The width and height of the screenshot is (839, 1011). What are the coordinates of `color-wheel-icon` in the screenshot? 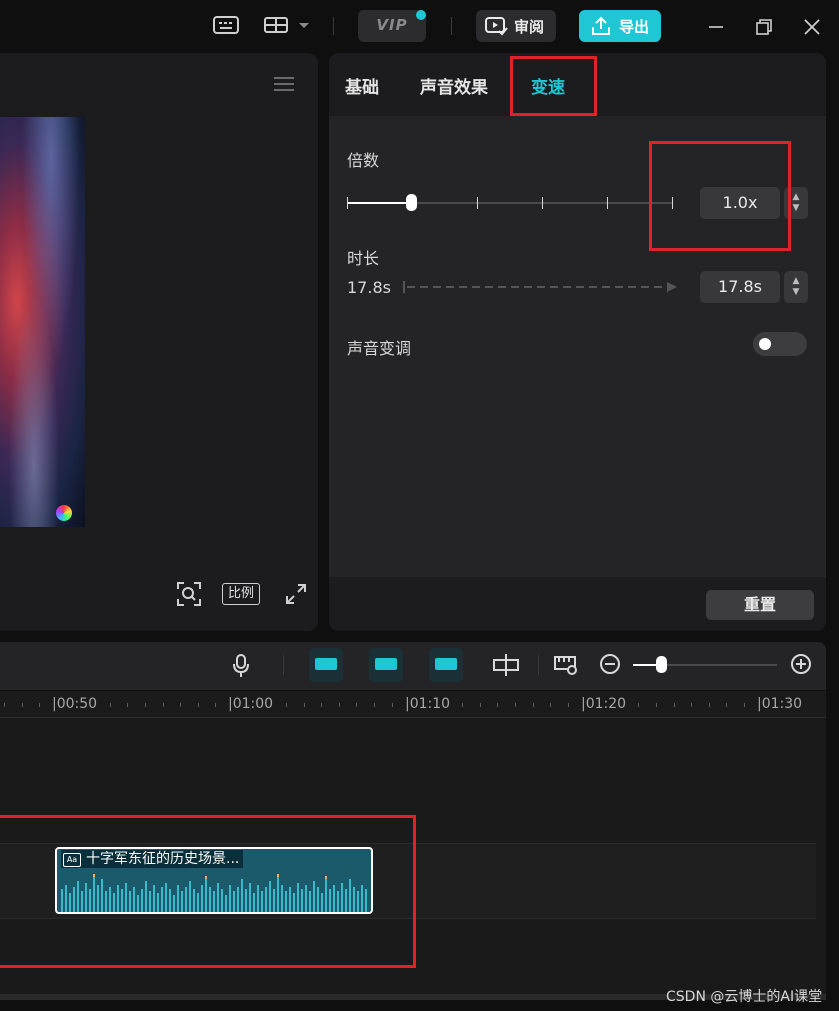 It's located at (64, 513).